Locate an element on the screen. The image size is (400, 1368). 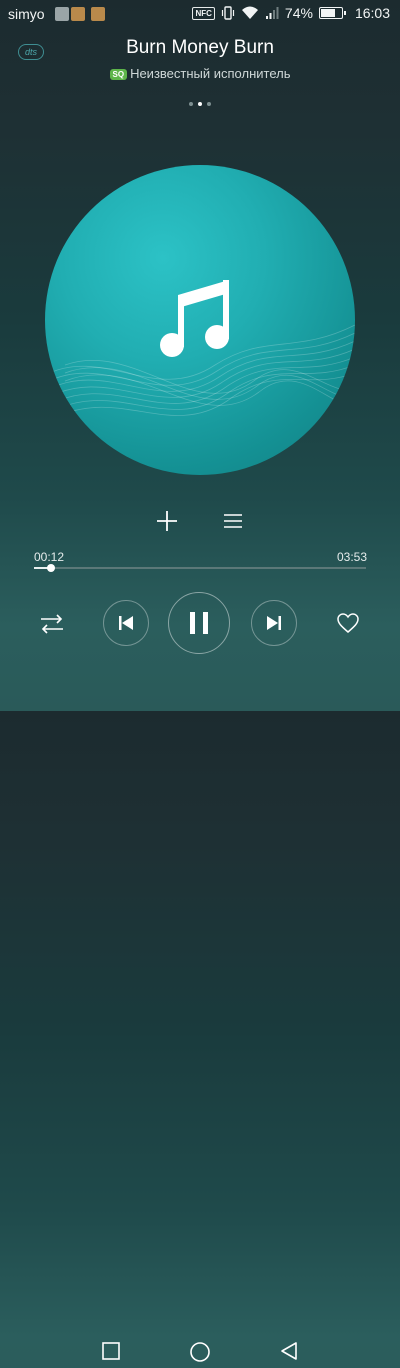
previous-icon is located at coordinates (126, 623).